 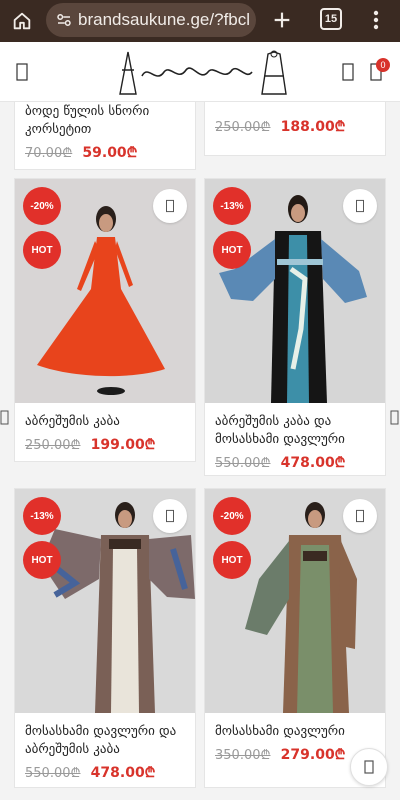 What do you see at coordinates (282, 20) in the screenshot?
I see `plus-icon` at bounding box center [282, 20].